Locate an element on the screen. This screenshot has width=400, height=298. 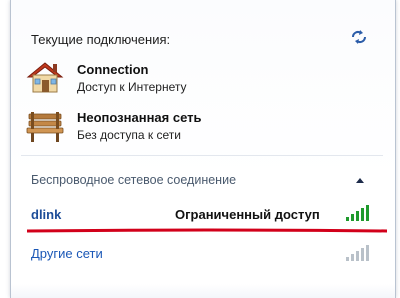
connection-status: Без доступа к сети is located at coordinates (129, 135).